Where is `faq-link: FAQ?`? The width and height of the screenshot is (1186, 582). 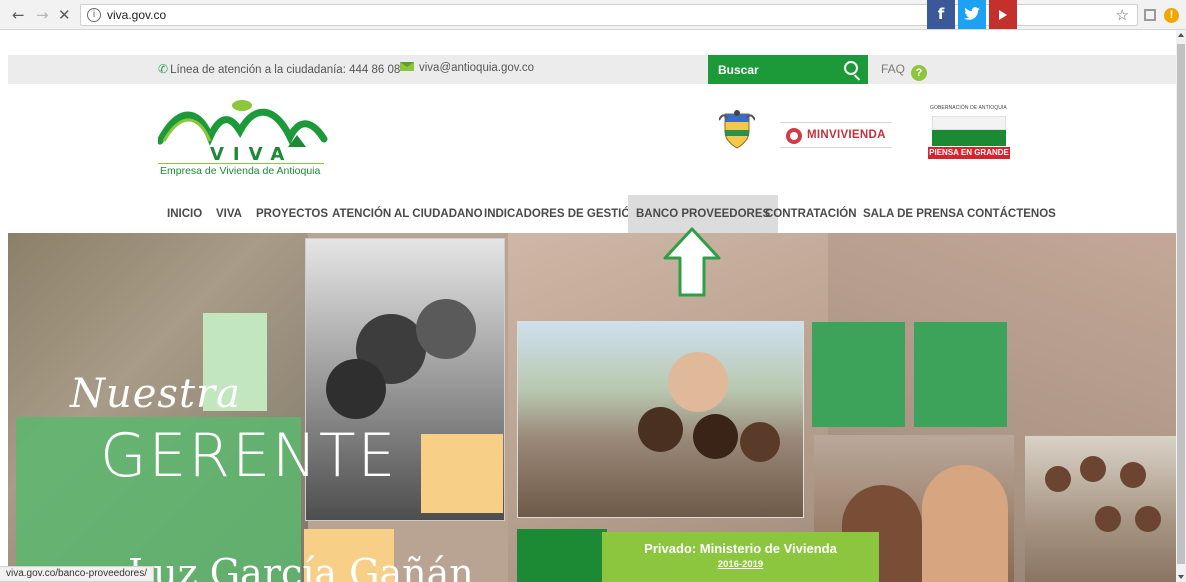 faq-link: FAQ? is located at coordinates (904, 71).